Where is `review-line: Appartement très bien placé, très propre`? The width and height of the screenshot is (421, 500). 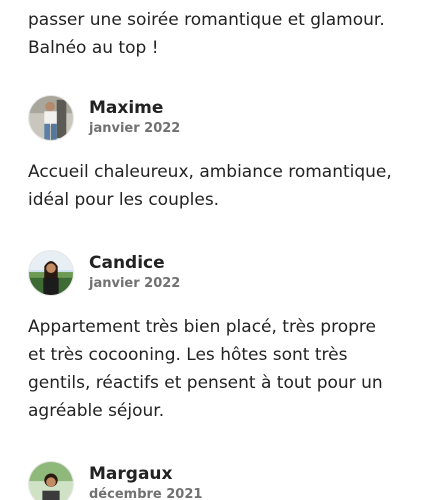 review-line: Appartement très bien placé, très propre is located at coordinates (202, 327).